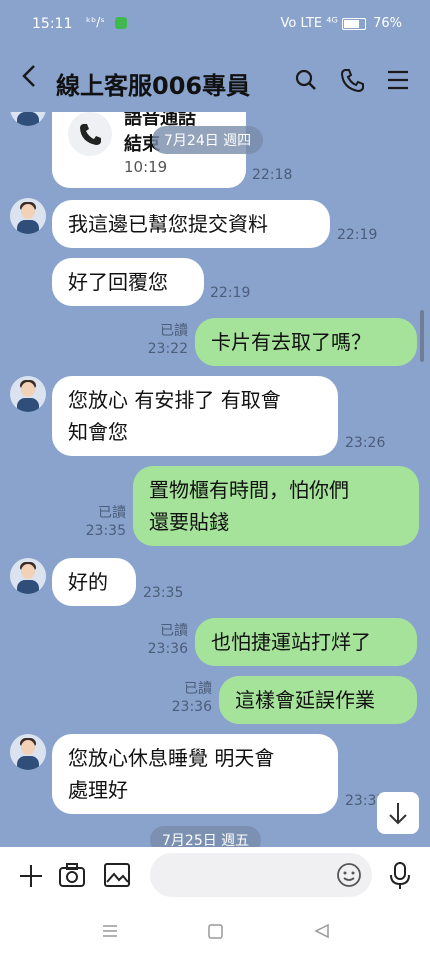 The image size is (430, 960). I want to click on message-line: 置物櫃有時間，怕你們, so click(249, 490).